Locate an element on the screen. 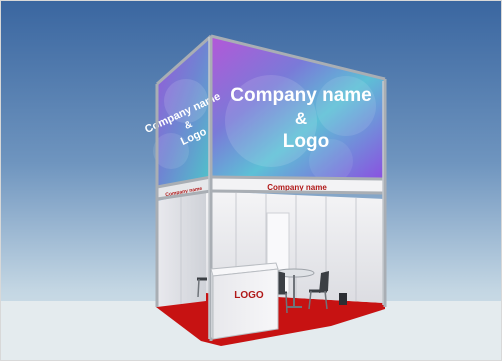  chair-left-leg is located at coordinates (286, 303).